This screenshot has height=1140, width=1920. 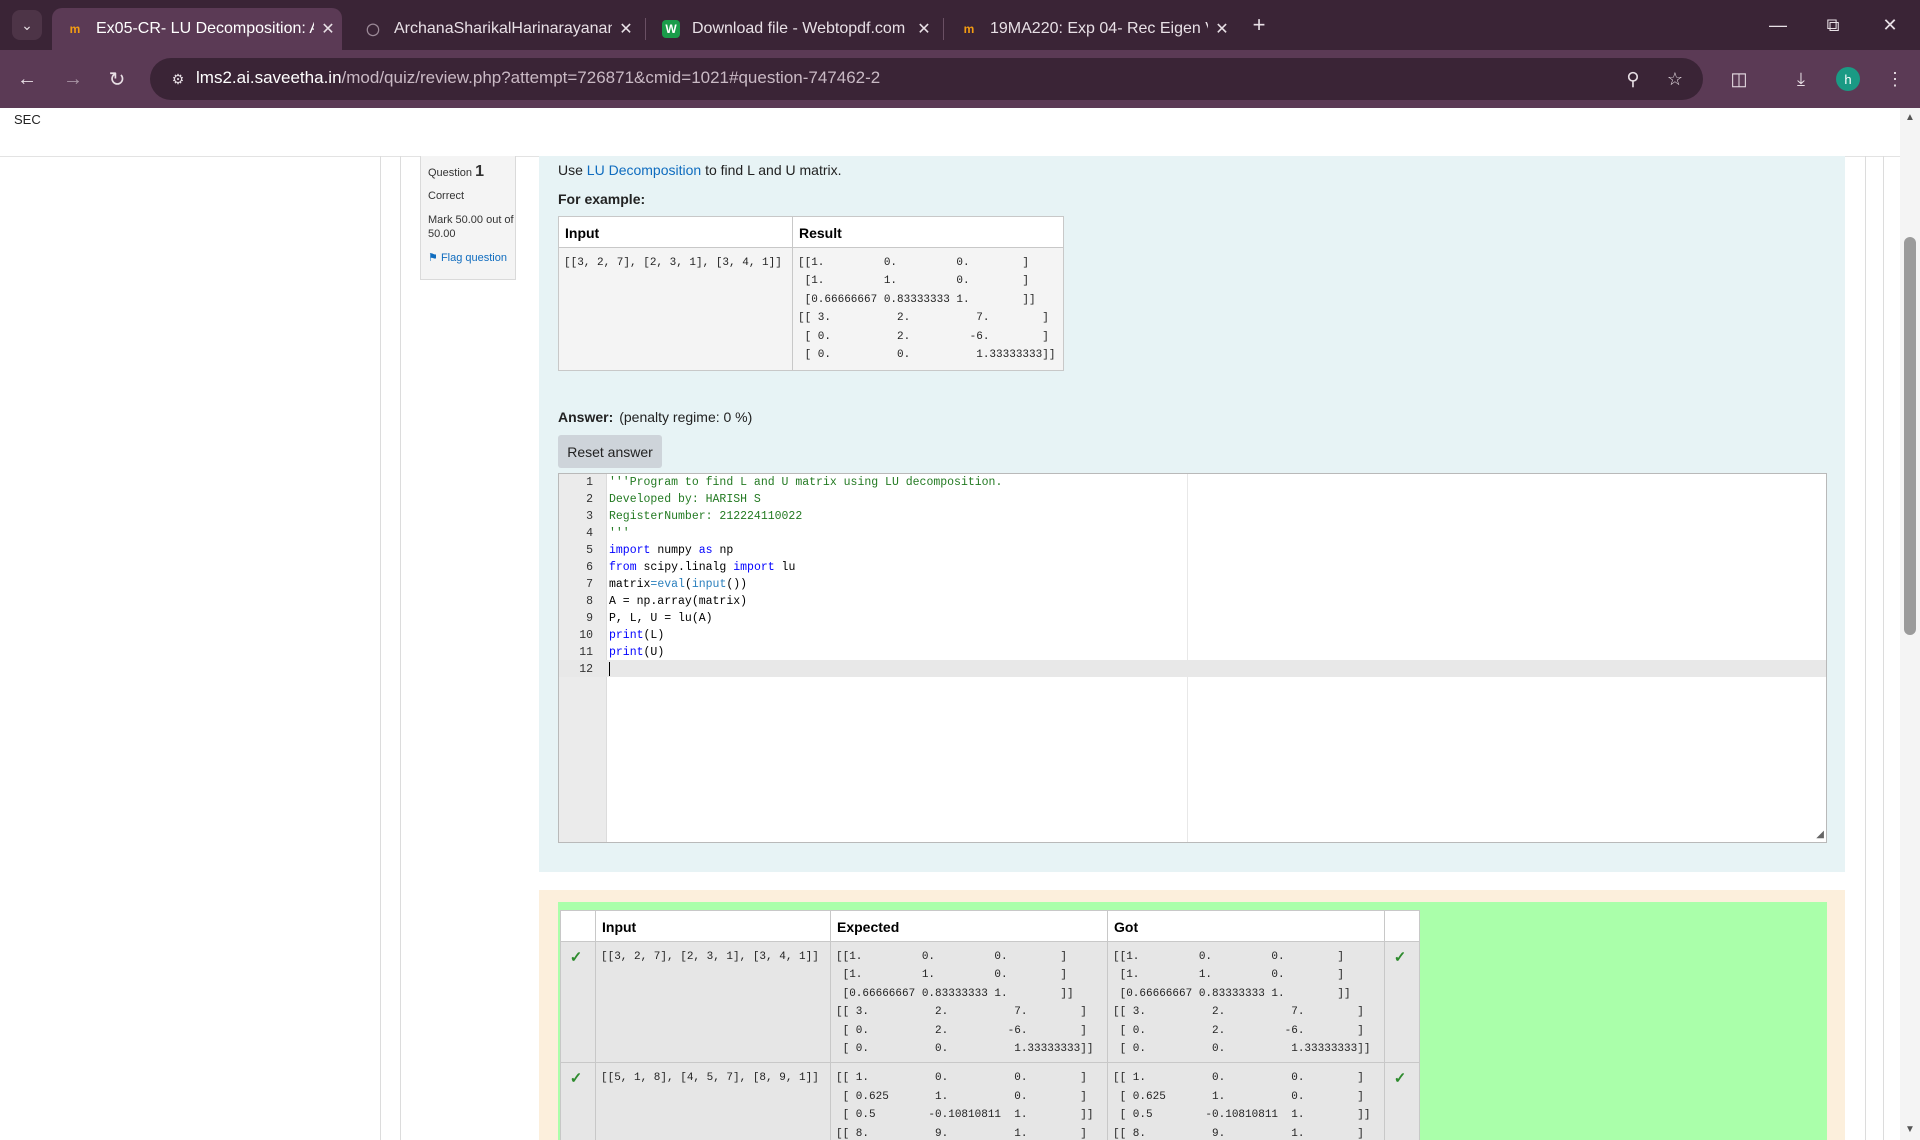 I want to click on arrow-left-icon: ←, so click(x=27, y=78).